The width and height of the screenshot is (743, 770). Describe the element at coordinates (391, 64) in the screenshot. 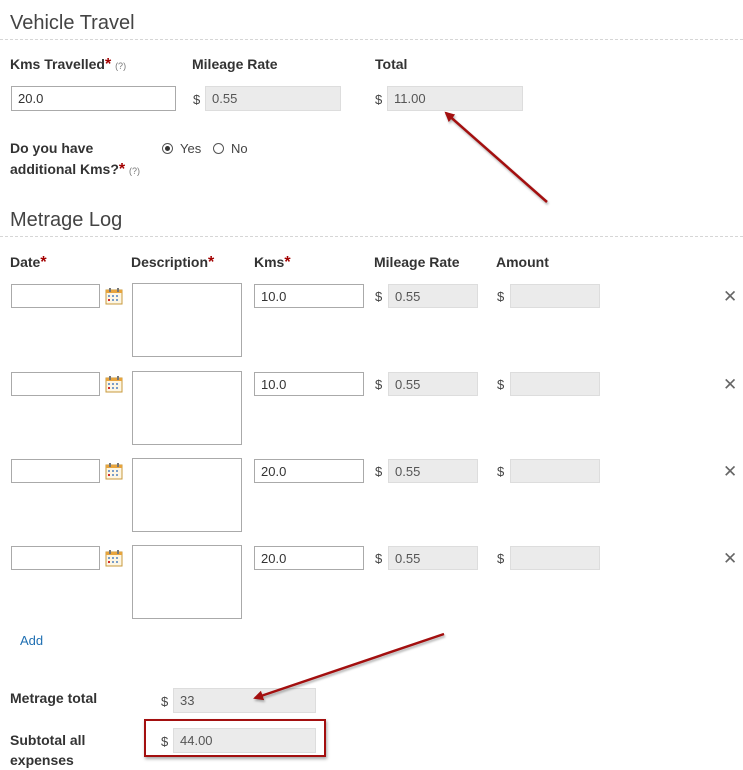

I see `total-label: Total` at that location.